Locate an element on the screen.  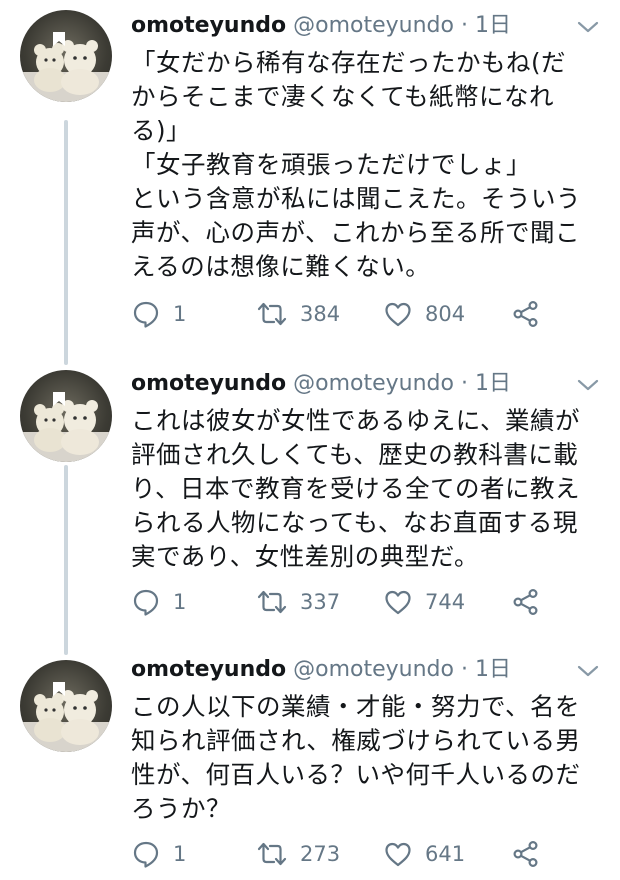
tweet-text-line: 性が、何百人いる？いや何千人いるのだ is located at coordinates (356, 774).